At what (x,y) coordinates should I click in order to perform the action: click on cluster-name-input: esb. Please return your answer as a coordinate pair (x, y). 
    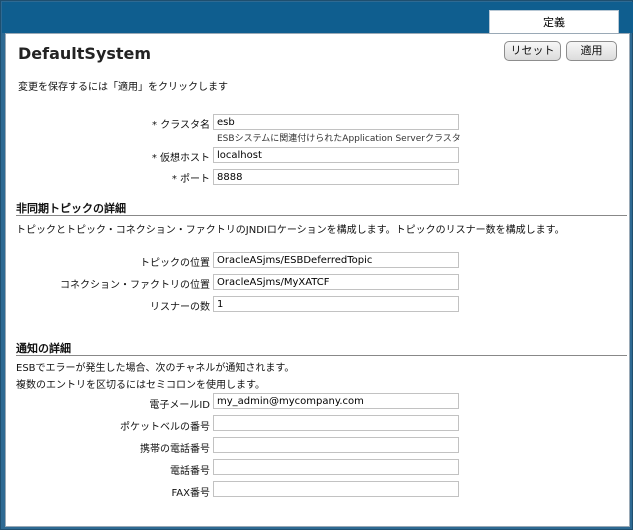
    Looking at the image, I should click on (336, 122).